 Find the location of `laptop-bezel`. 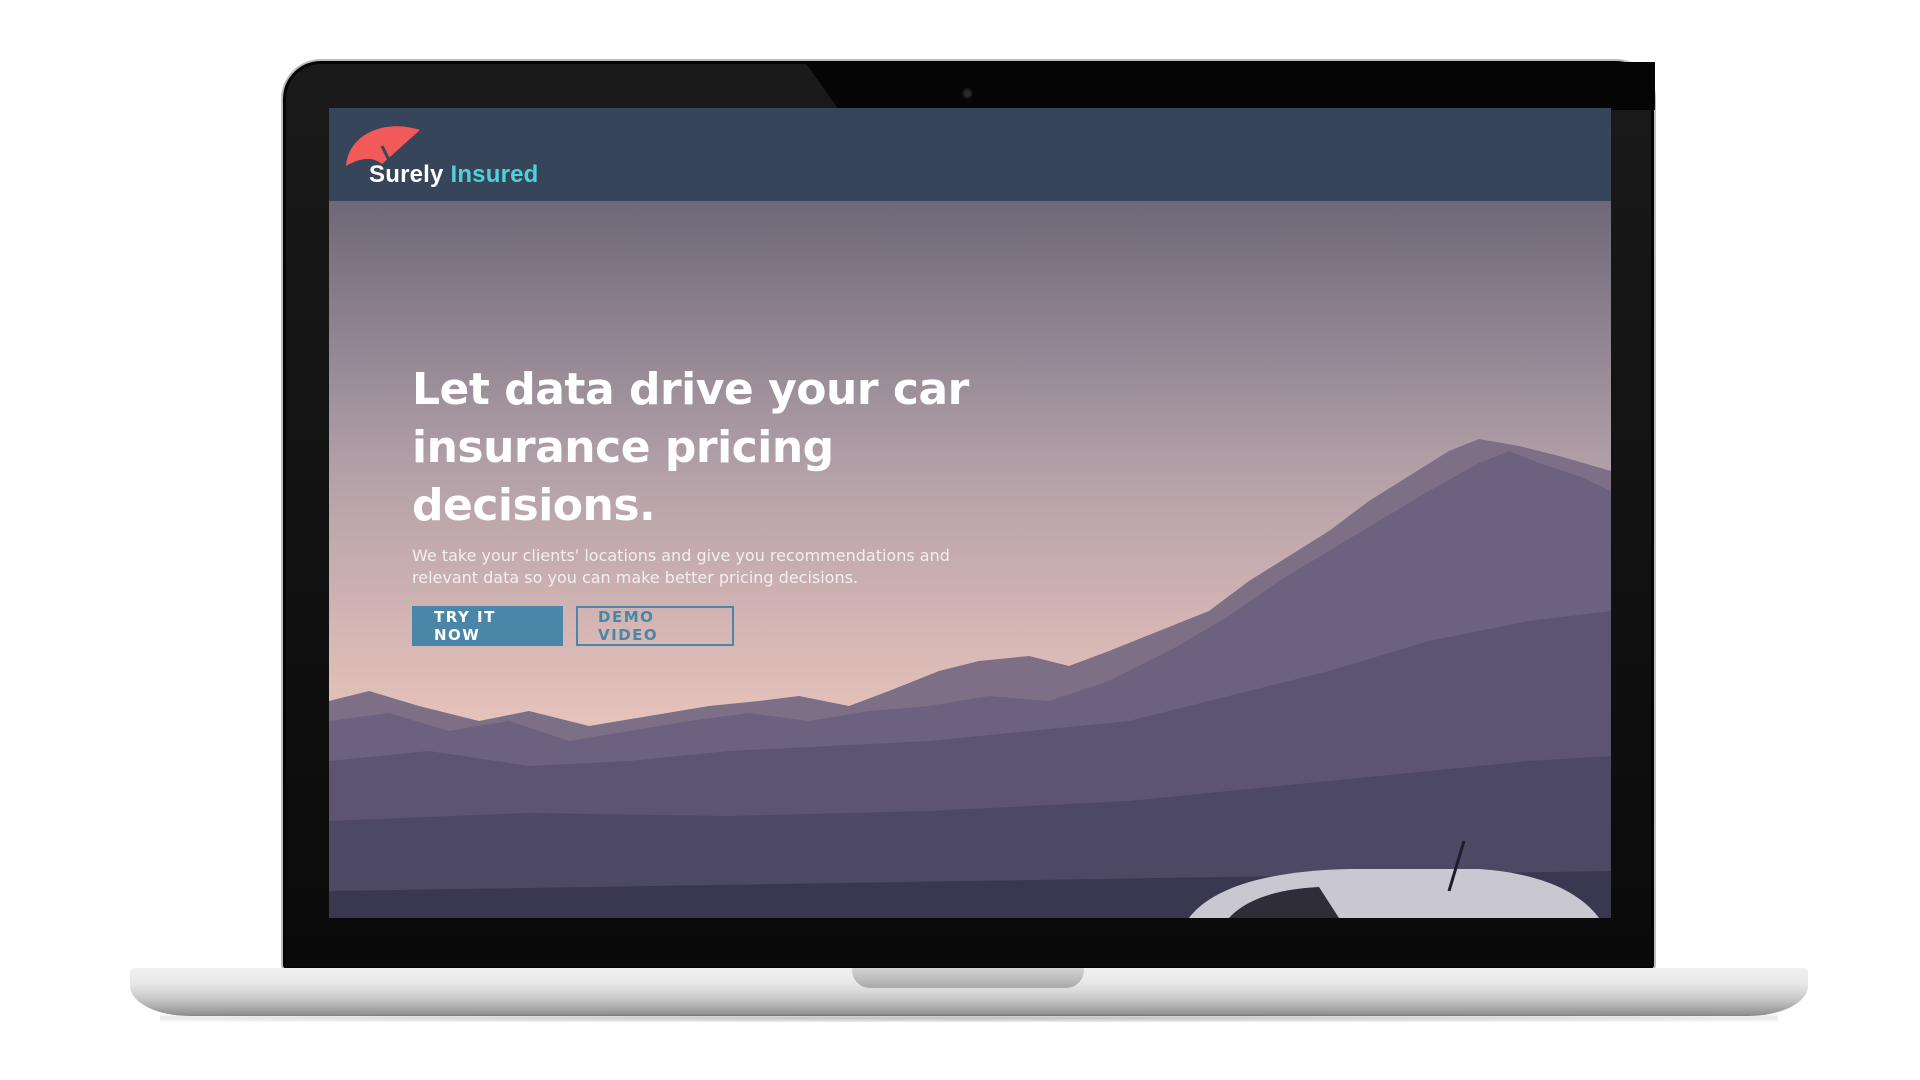

laptop-bezel is located at coordinates (1230, 86).